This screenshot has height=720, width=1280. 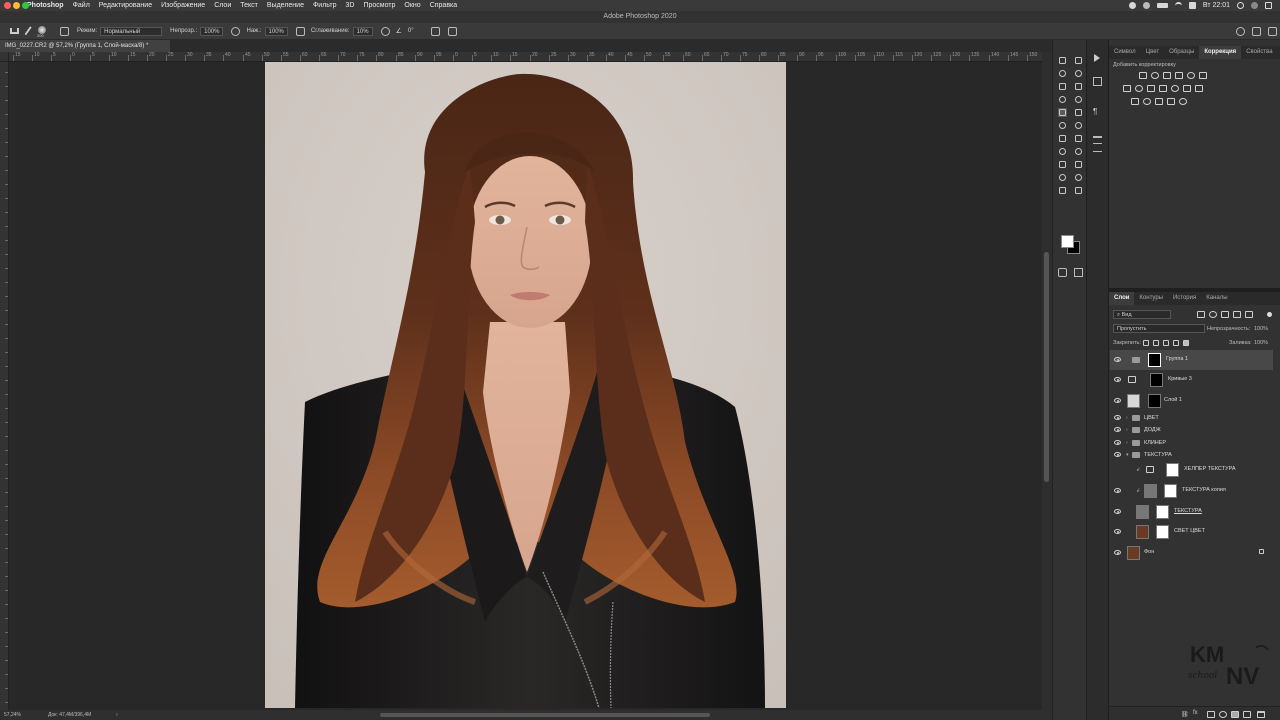 I want to click on tab-character: Символ, so click(x=1125, y=52).